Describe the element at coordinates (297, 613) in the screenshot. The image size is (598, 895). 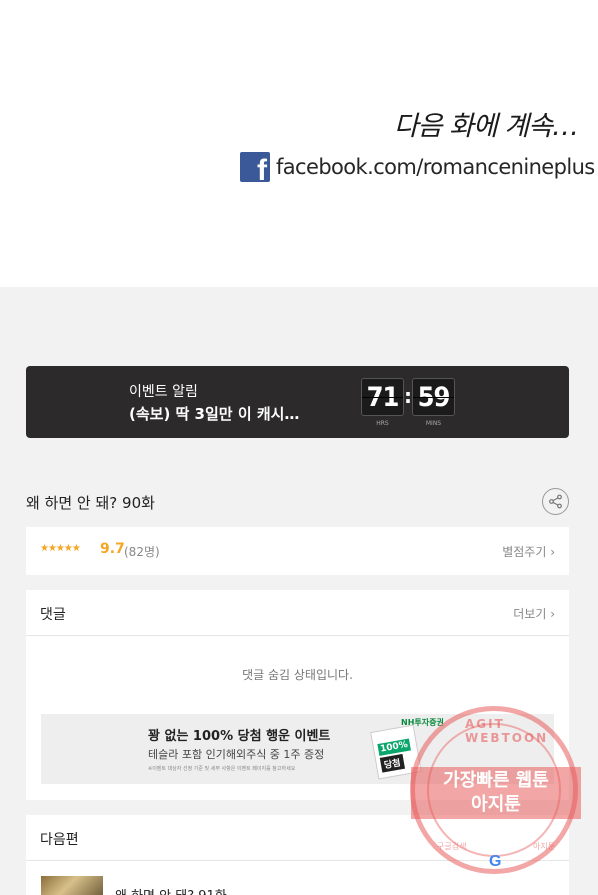
I see `comment-header: 댓글 더보기 ›` at that location.